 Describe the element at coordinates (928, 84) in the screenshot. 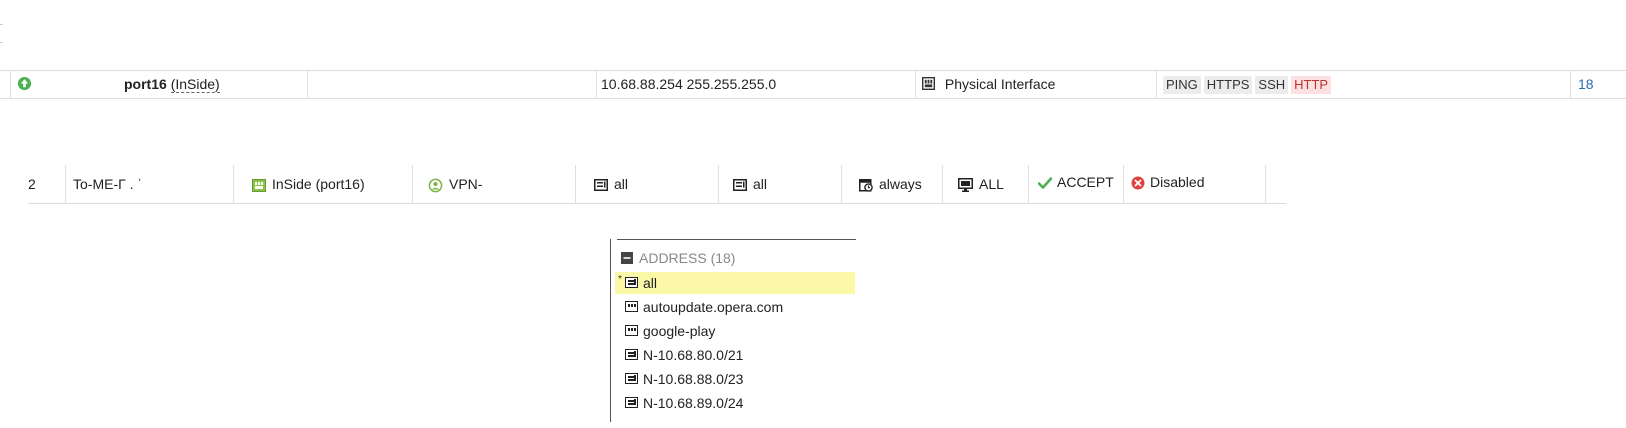

I see `physical-interface-icon` at that location.